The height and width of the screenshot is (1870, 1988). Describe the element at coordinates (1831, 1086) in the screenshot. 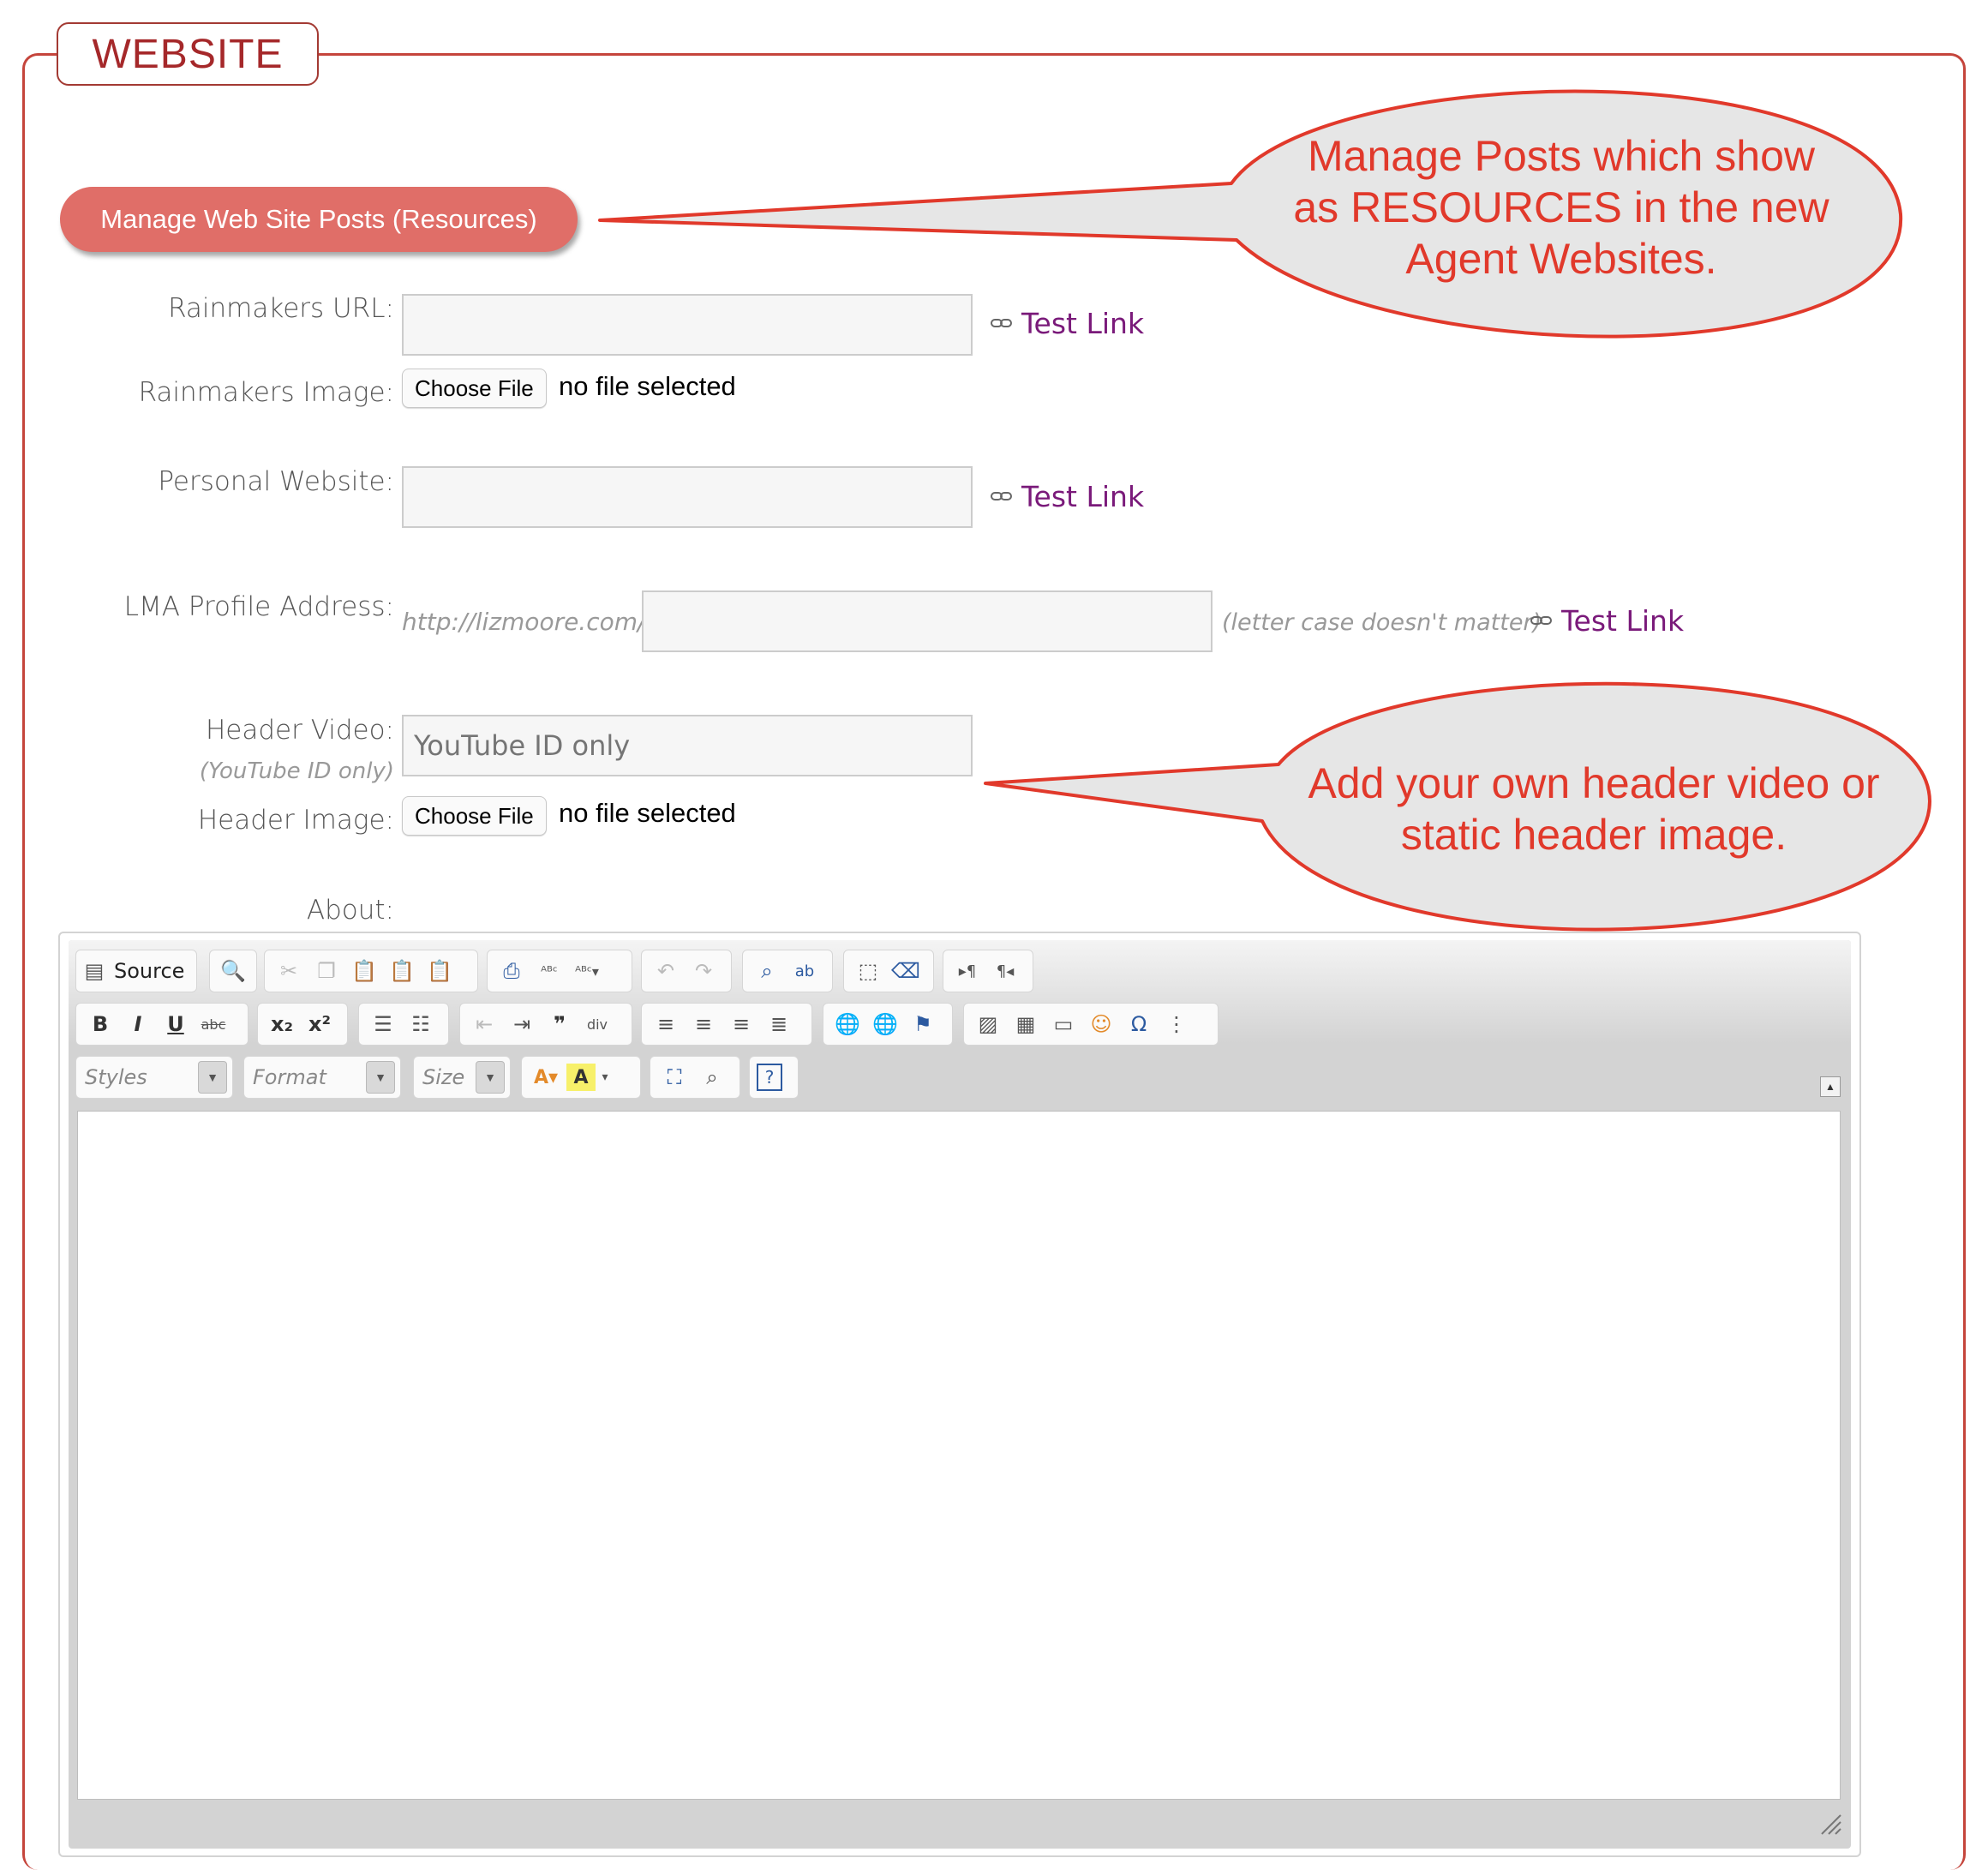

I see `collapse-toolbar-icon: ▲` at that location.